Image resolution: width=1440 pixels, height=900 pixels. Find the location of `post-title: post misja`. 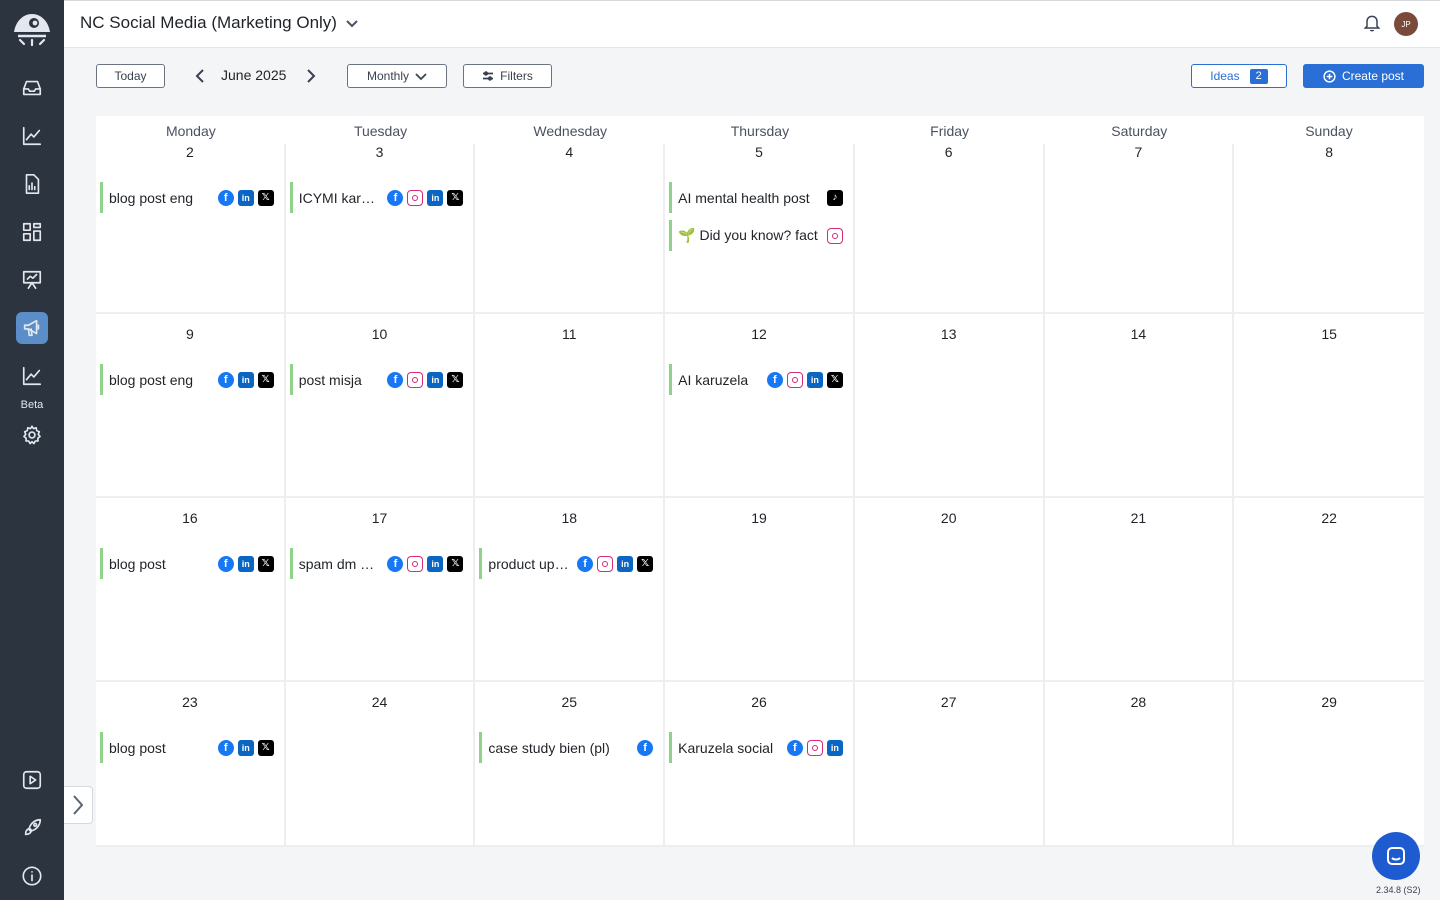

post-title: post misja is located at coordinates (330, 379).